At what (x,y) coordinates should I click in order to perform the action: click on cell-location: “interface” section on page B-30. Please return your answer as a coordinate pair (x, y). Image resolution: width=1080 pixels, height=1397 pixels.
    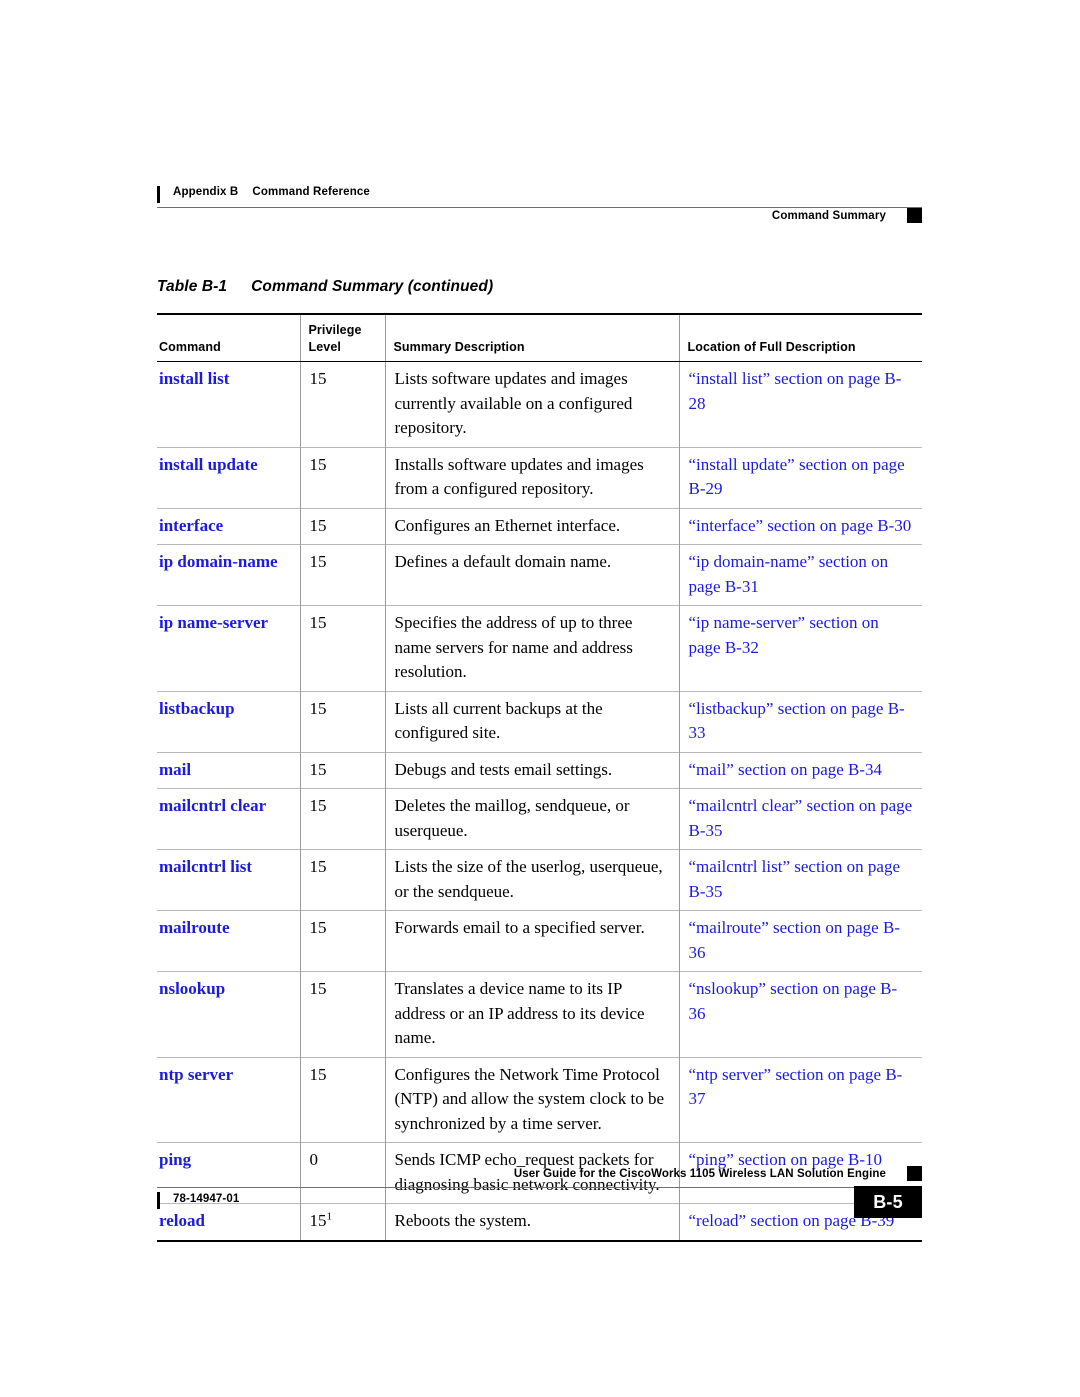
    Looking at the image, I should click on (800, 526).